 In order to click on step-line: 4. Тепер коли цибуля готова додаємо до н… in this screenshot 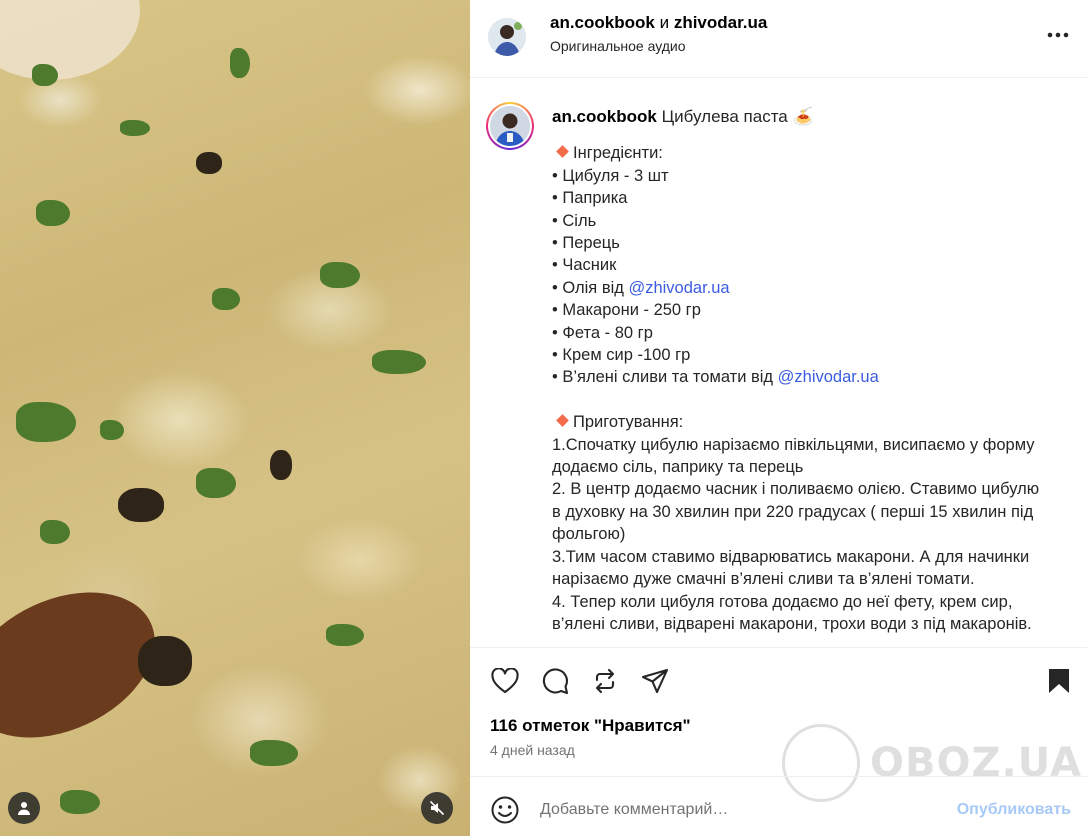, I will do `click(782, 601)`.